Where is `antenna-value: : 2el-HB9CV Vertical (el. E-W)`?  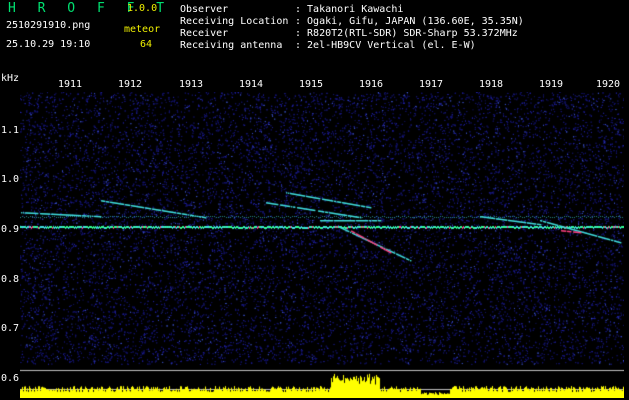
antenna-value: : 2el-HB9CV Vertical (el. E-W) is located at coordinates (385, 45).